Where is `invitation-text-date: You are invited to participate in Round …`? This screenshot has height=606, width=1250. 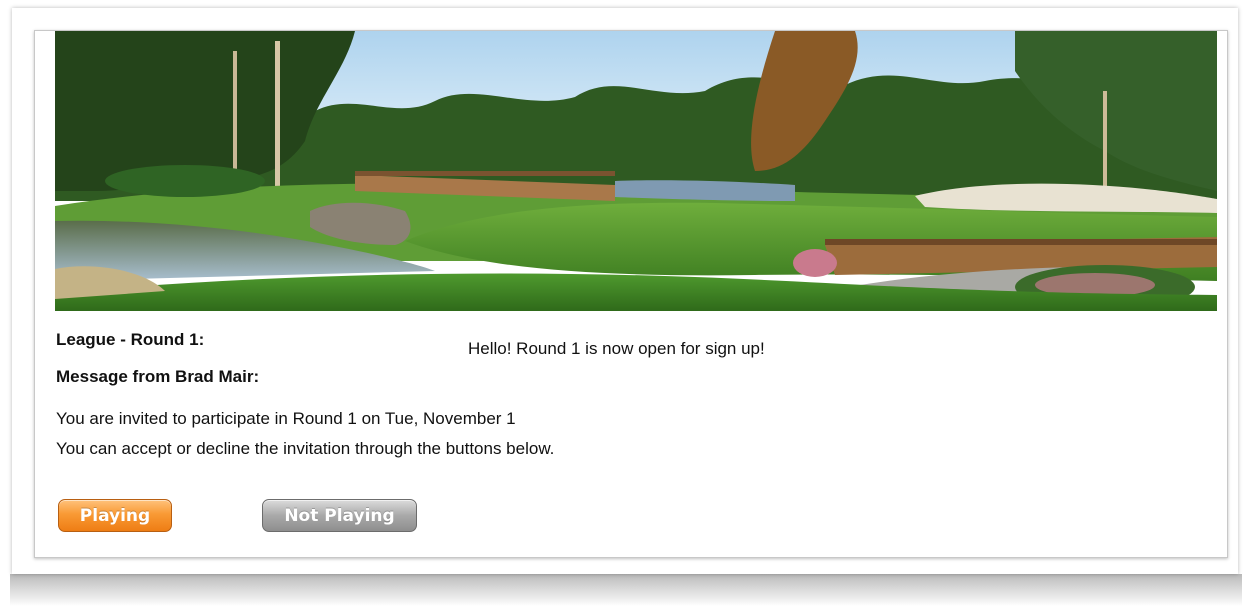 invitation-text-date: You are invited to participate in Round … is located at coordinates (286, 418).